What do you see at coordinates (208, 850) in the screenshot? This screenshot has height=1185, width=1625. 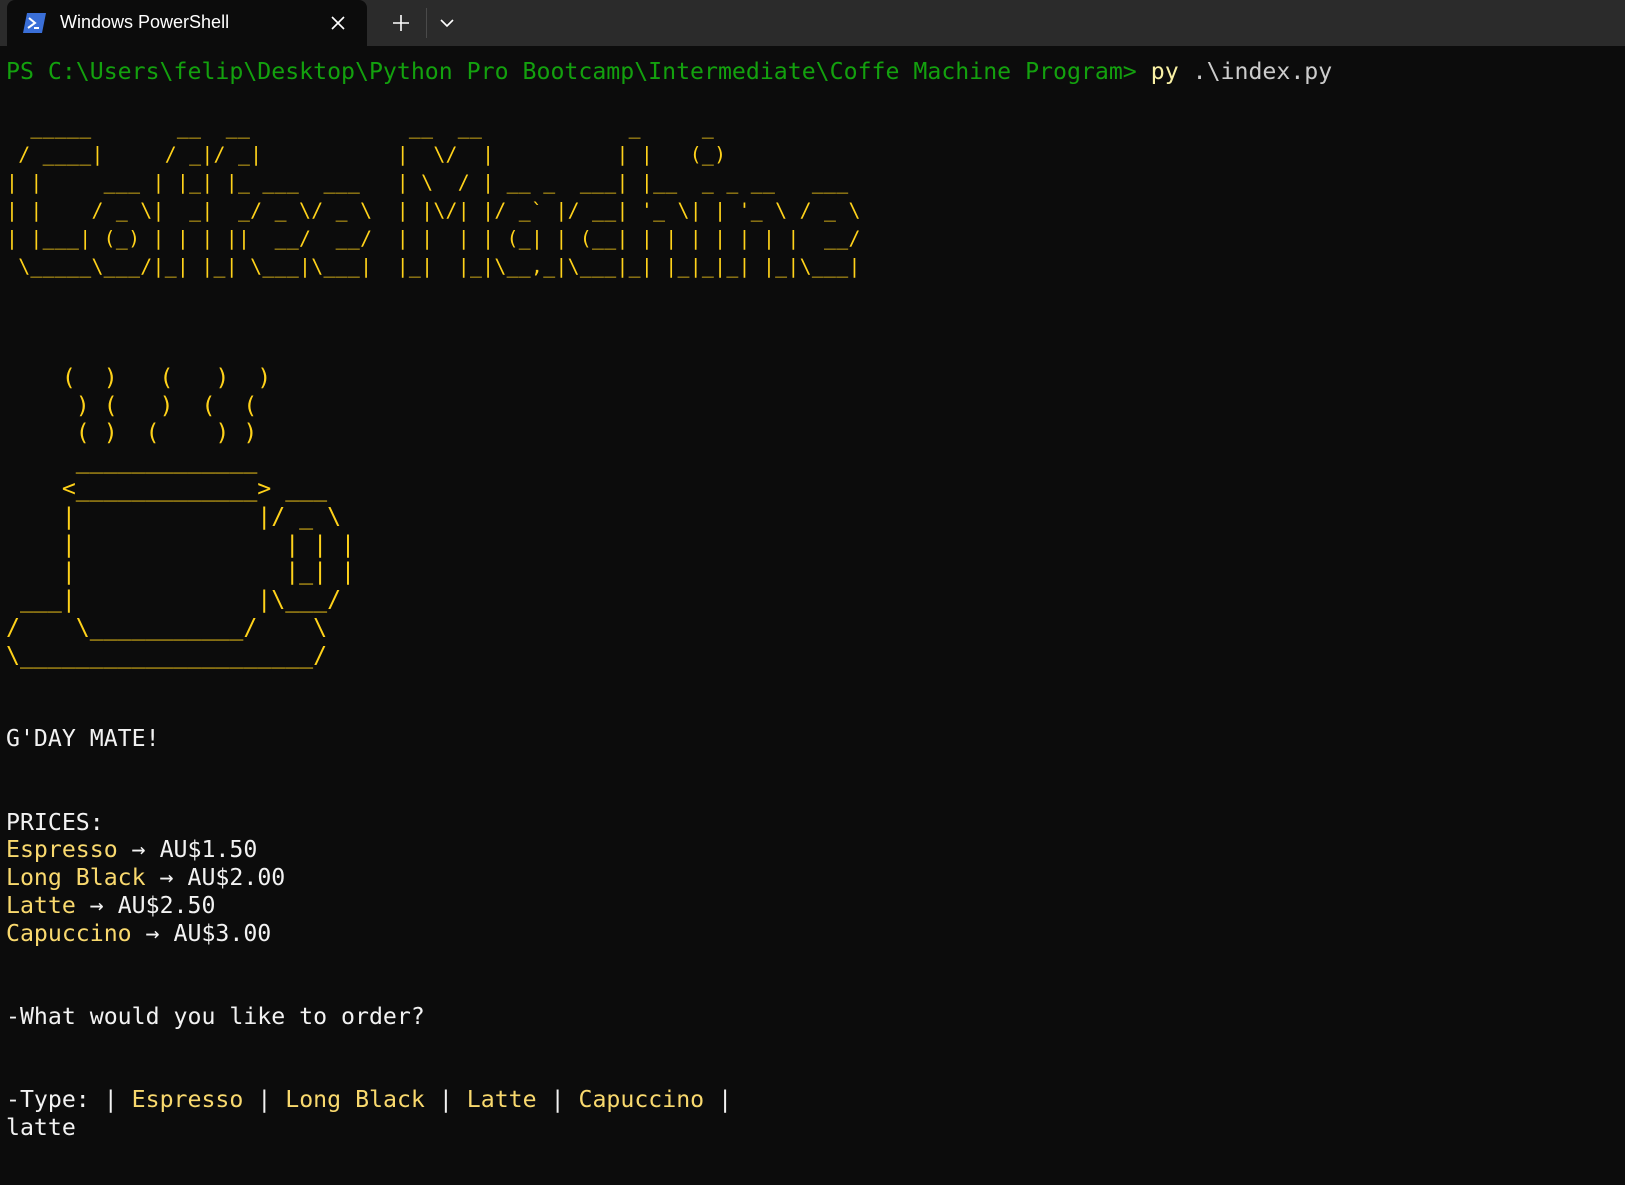 I see `price-value: AU$1.50` at bounding box center [208, 850].